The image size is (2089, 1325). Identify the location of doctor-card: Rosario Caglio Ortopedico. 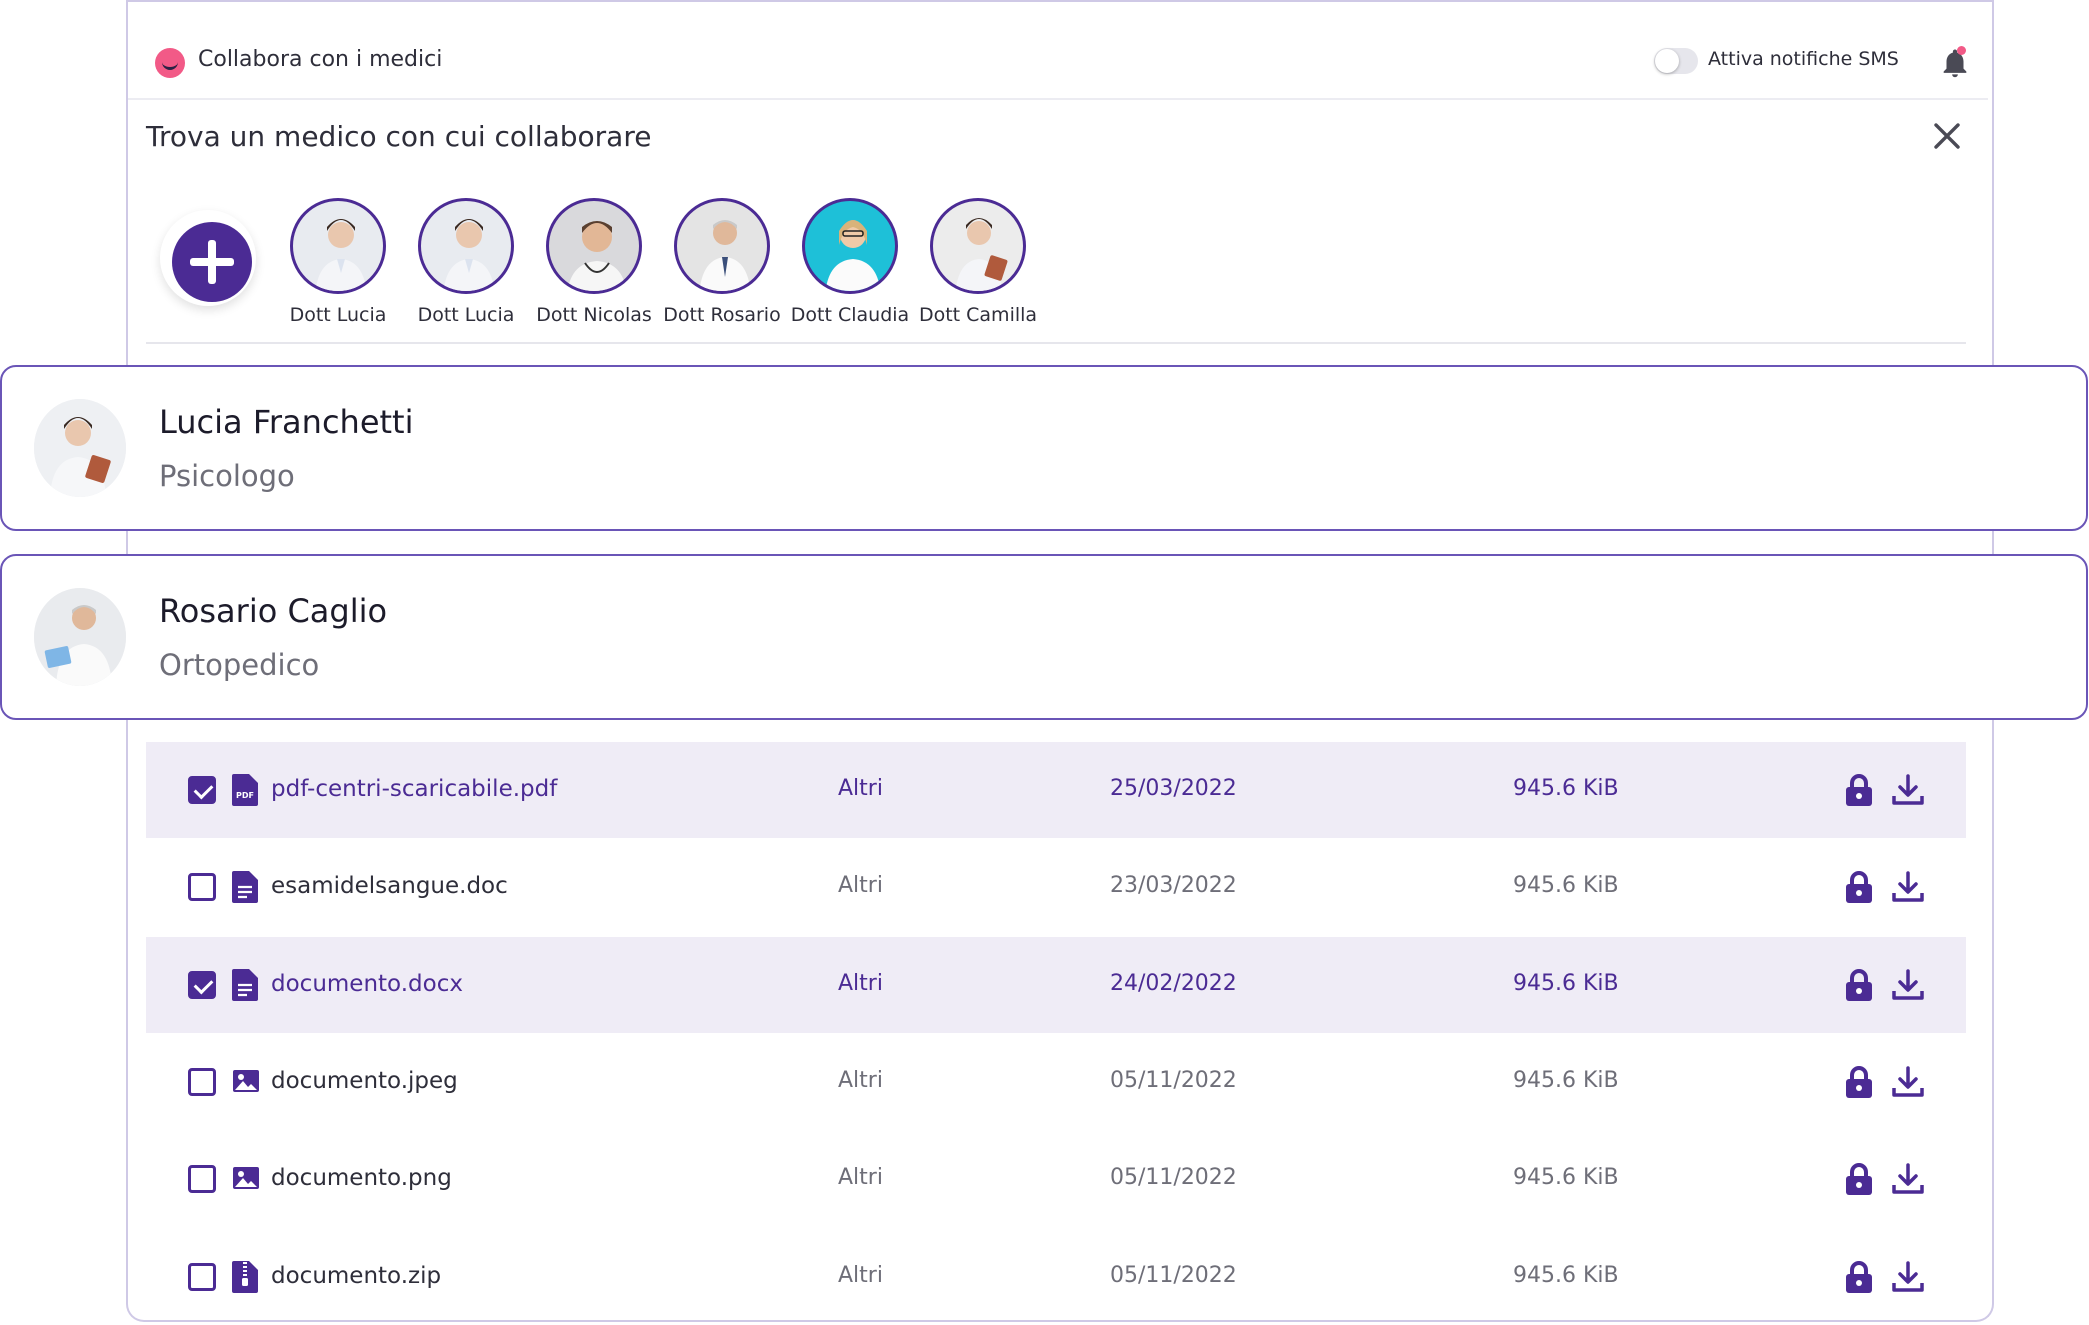
(1044, 637).